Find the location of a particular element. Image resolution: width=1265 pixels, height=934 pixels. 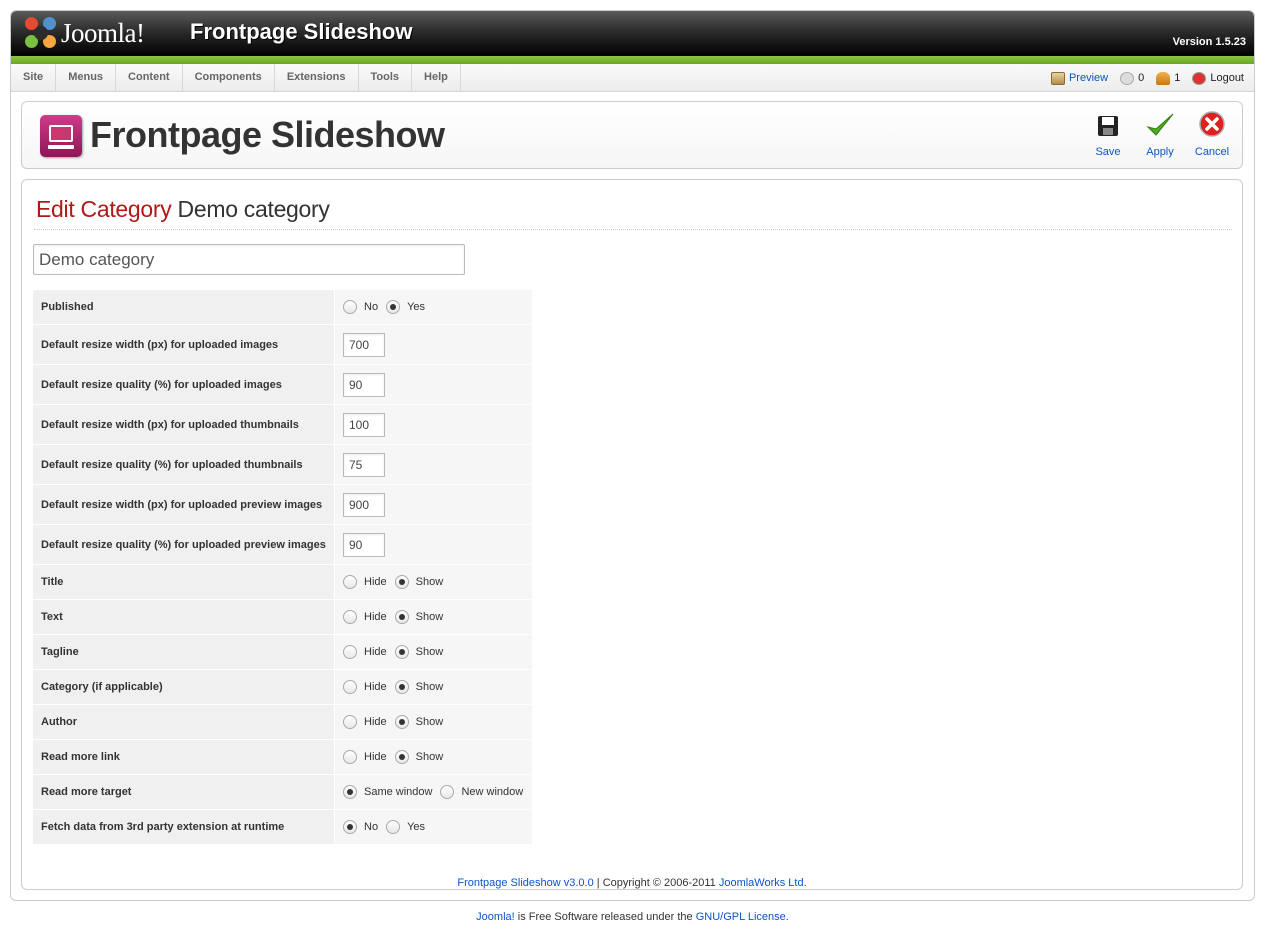

messages-count: 0 is located at coordinates (1132, 78).